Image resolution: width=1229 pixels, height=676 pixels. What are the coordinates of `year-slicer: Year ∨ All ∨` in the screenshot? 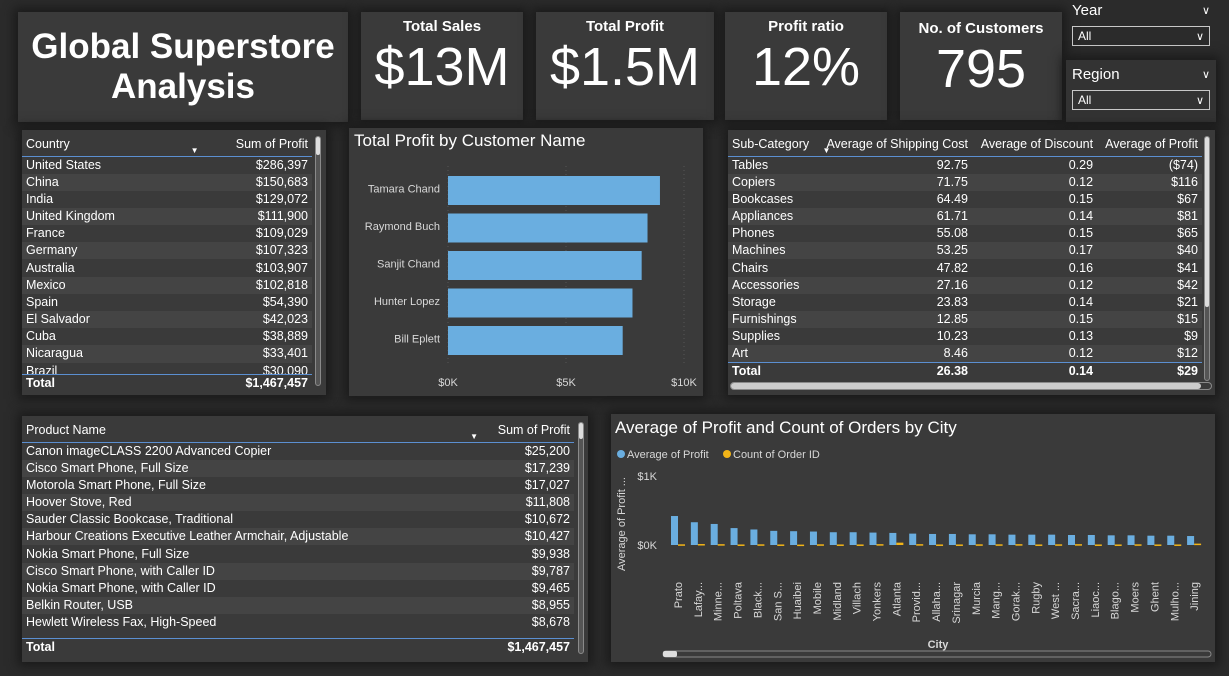 It's located at (1141, 23).